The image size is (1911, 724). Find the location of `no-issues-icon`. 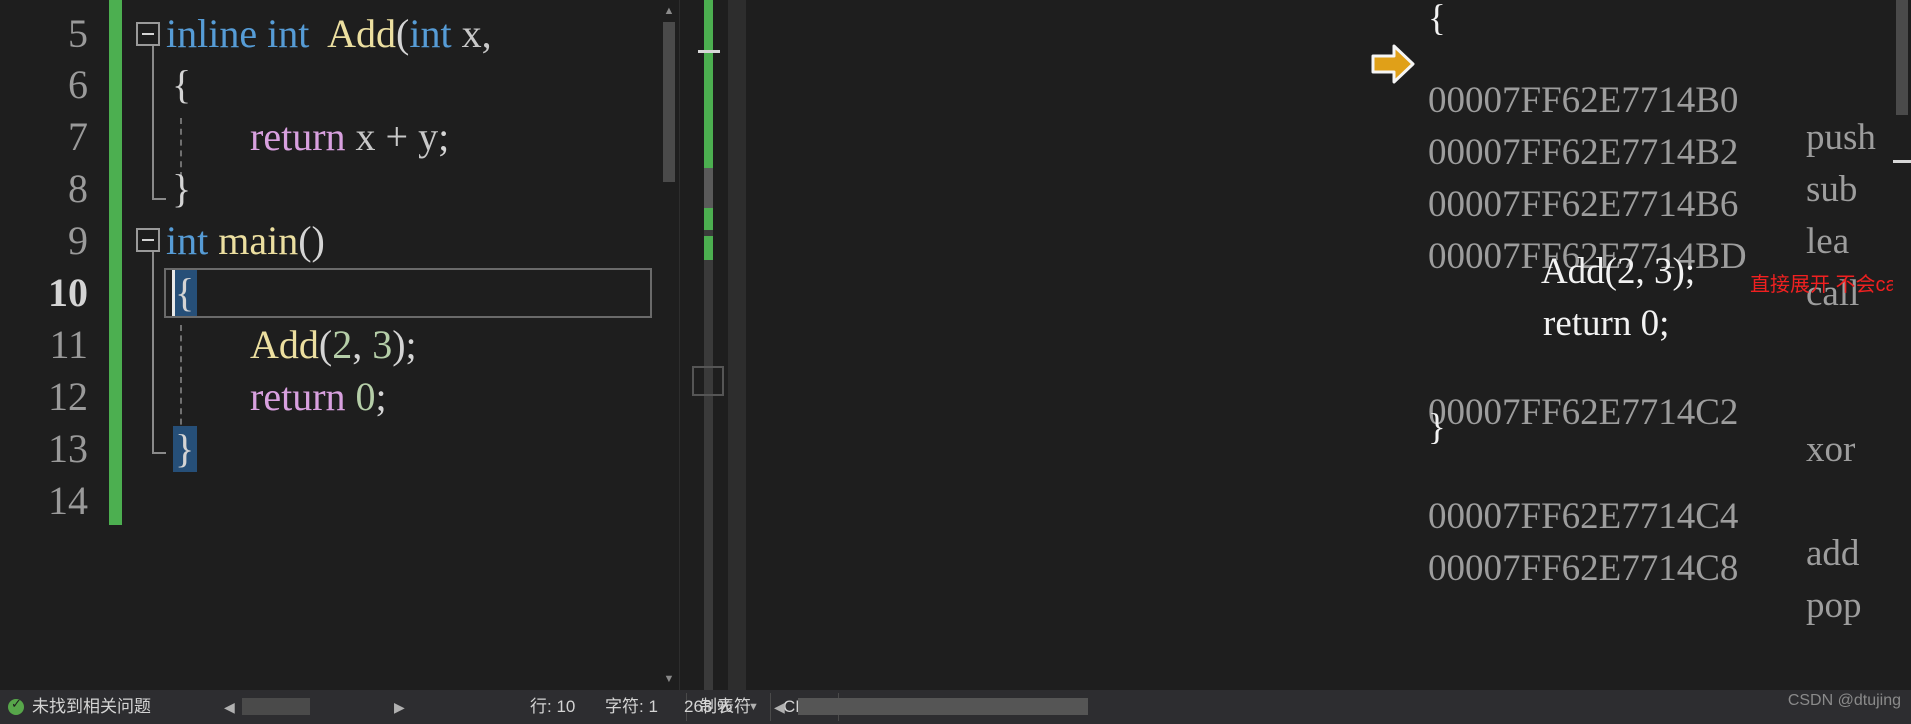

no-issues-icon is located at coordinates (16, 705).